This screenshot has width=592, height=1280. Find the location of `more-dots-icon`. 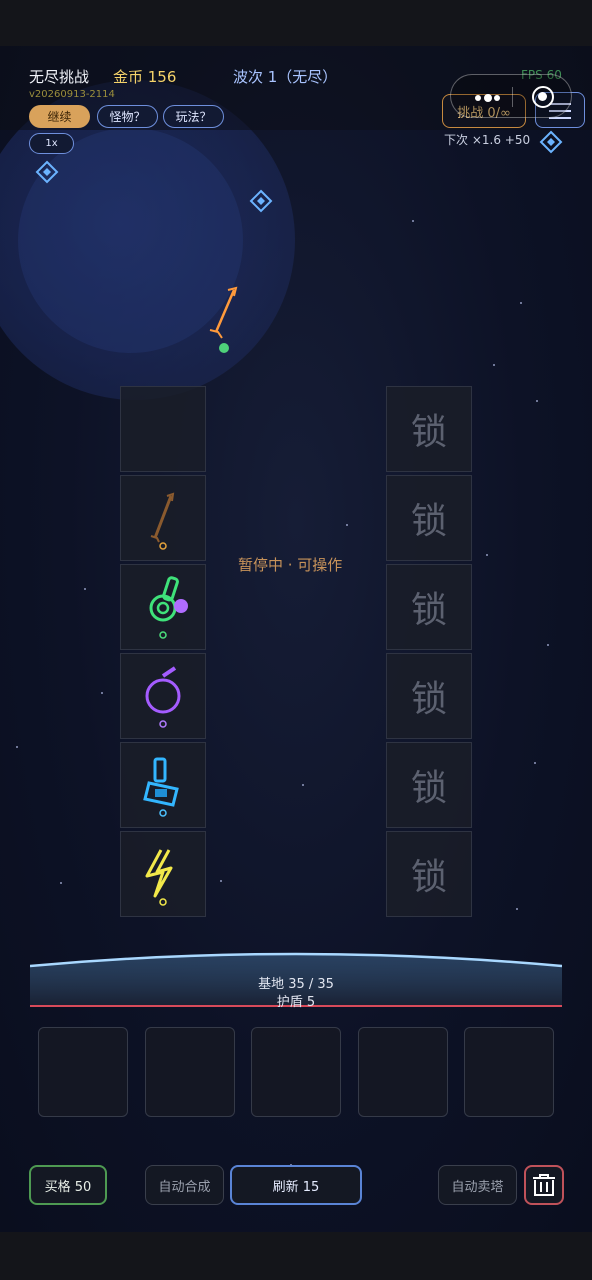

more-dots-icon is located at coordinates (478, 98).